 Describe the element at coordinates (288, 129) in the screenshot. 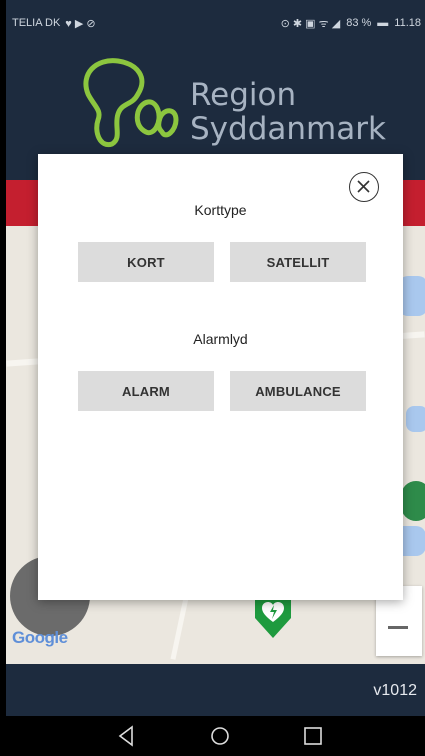

I see `brand-line2: Syddanmark` at that location.